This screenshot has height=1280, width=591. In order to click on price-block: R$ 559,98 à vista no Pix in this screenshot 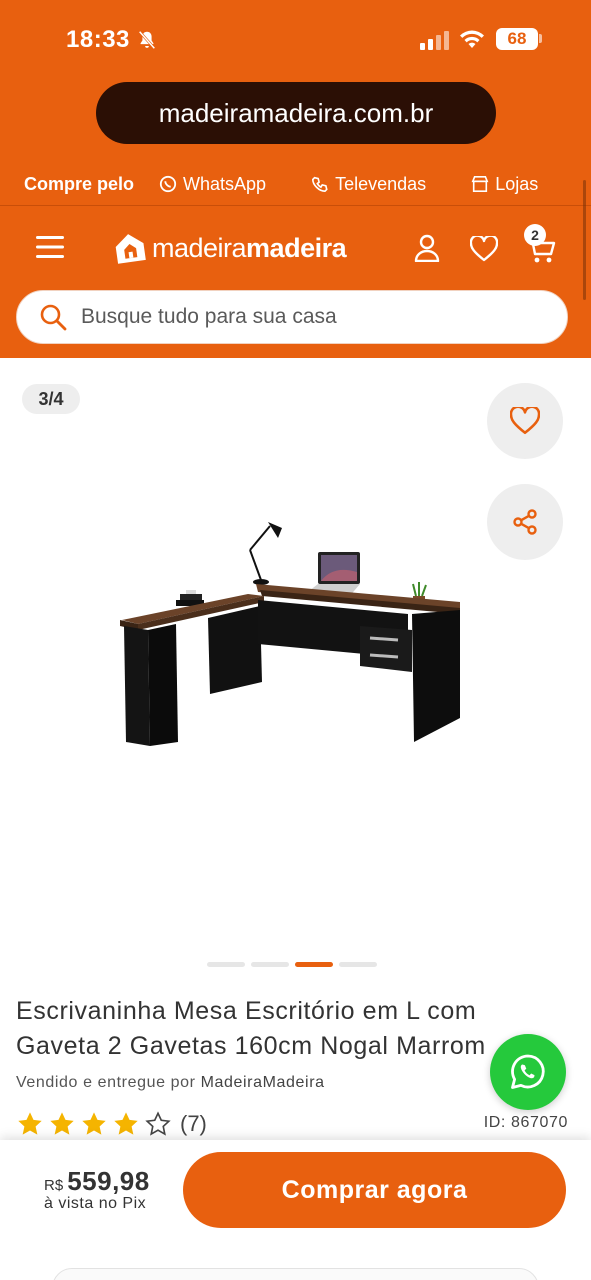, I will do `click(97, 1189)`.